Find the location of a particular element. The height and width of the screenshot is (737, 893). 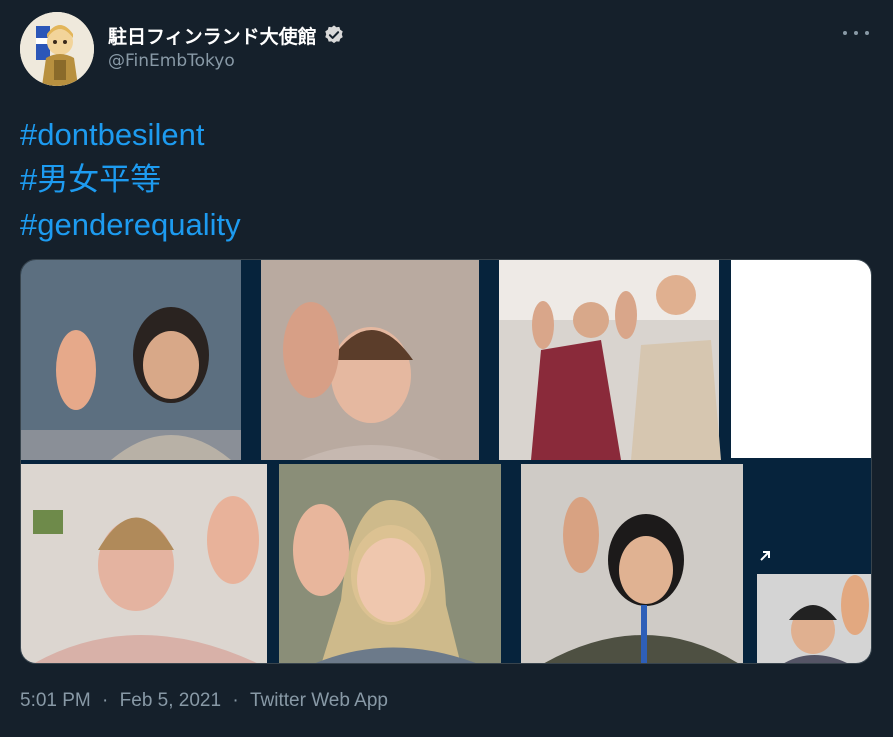

avatar-image is located at coordinates (57, 49).